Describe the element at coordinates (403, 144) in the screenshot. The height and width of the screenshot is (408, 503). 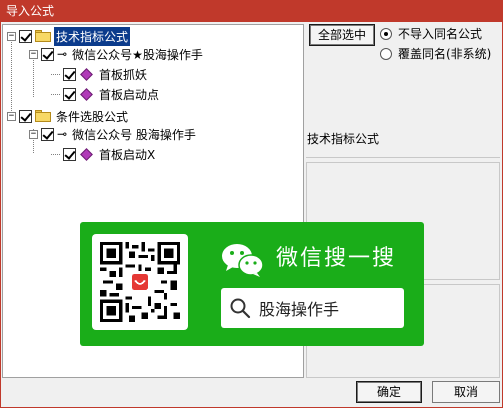
I see `formula-detail-label: 技术指标公式` at that location.